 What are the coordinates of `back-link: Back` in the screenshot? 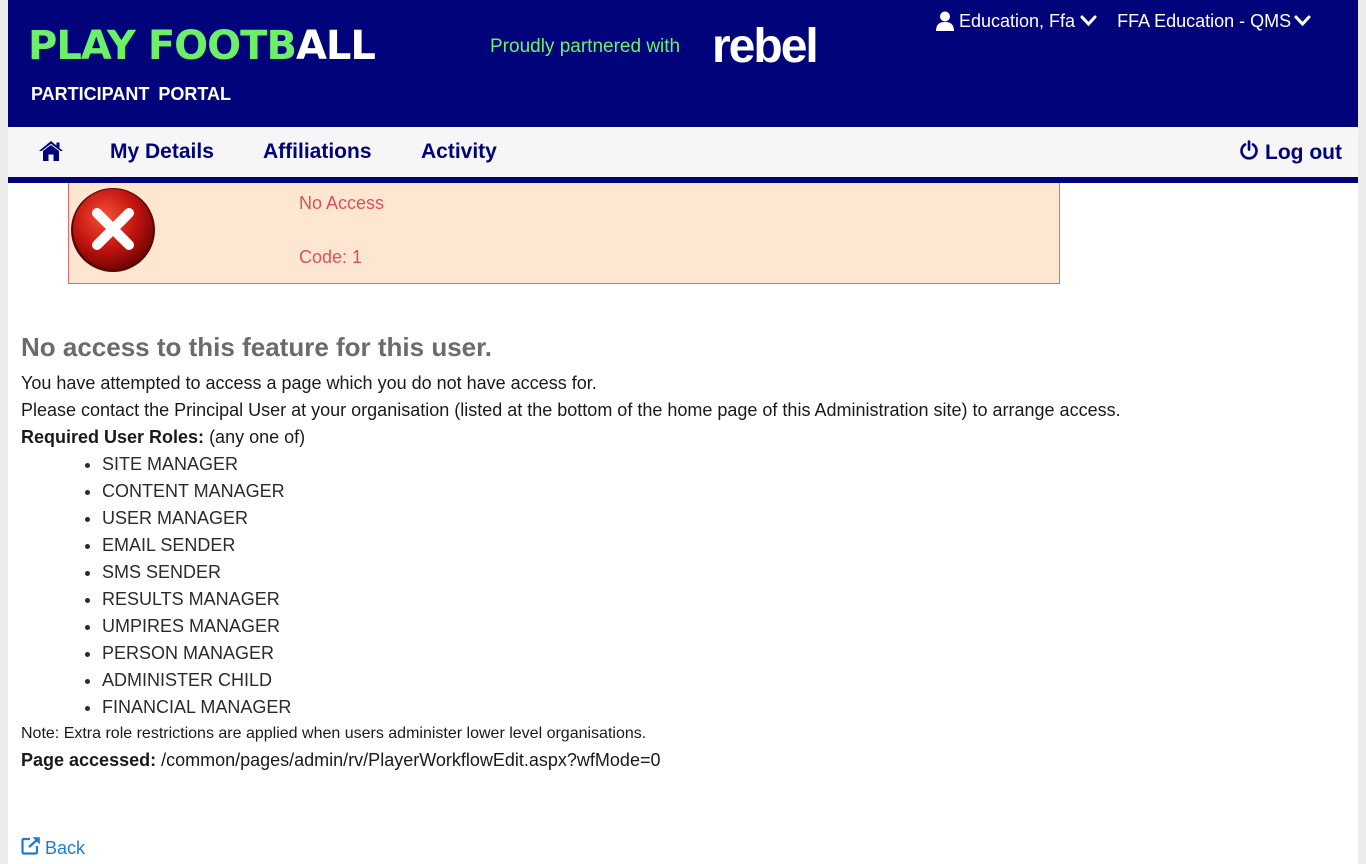 It's located at (53, 848).